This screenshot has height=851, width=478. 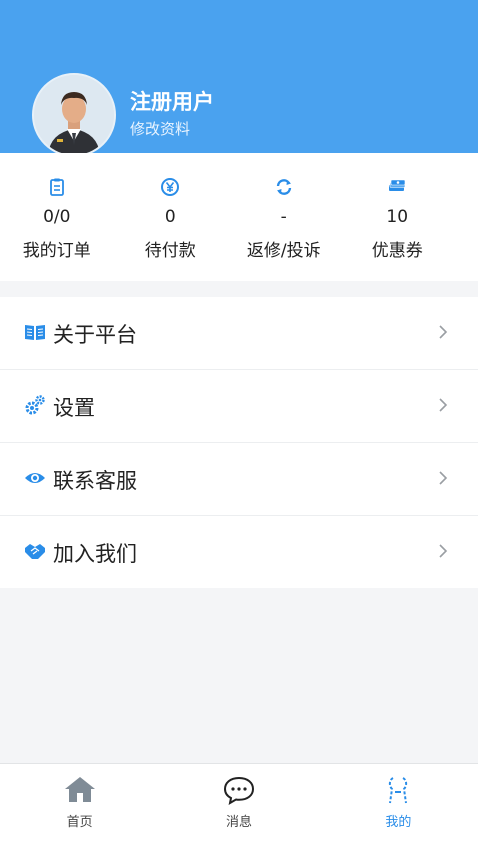 I want to click on stat-coupons: 10 优惠券, so click(x=398, y=217).